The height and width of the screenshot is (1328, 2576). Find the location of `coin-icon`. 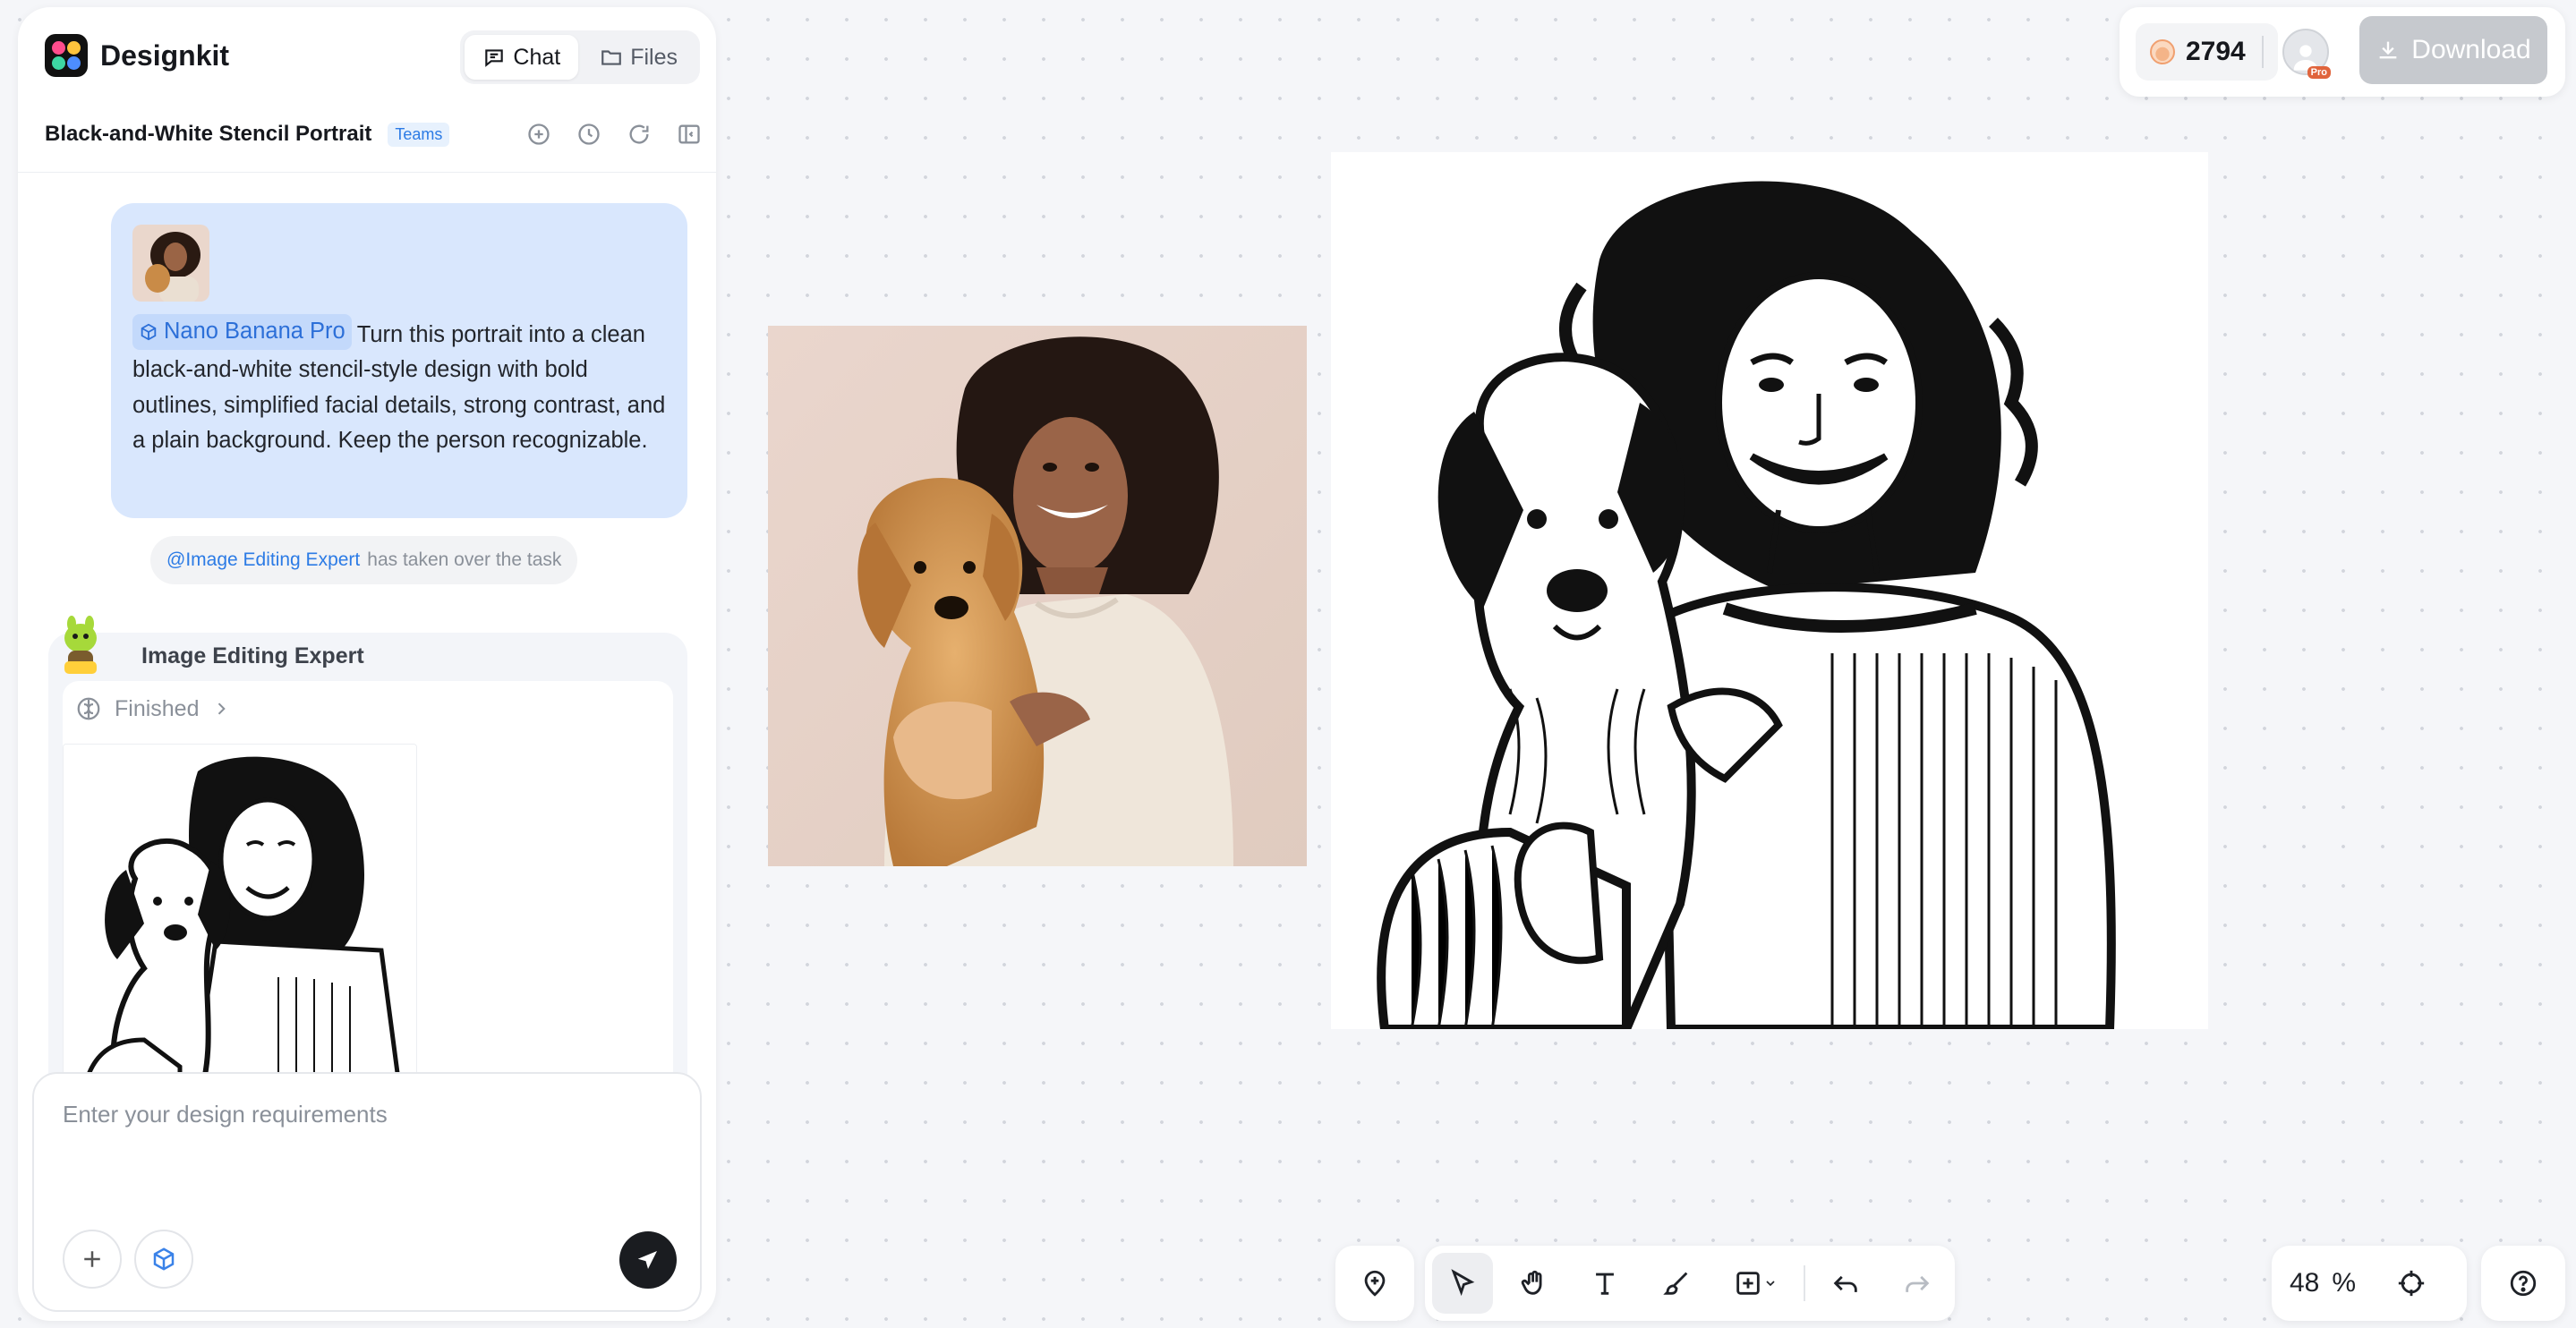

coin-icon is located at coordinates (2162, 51).